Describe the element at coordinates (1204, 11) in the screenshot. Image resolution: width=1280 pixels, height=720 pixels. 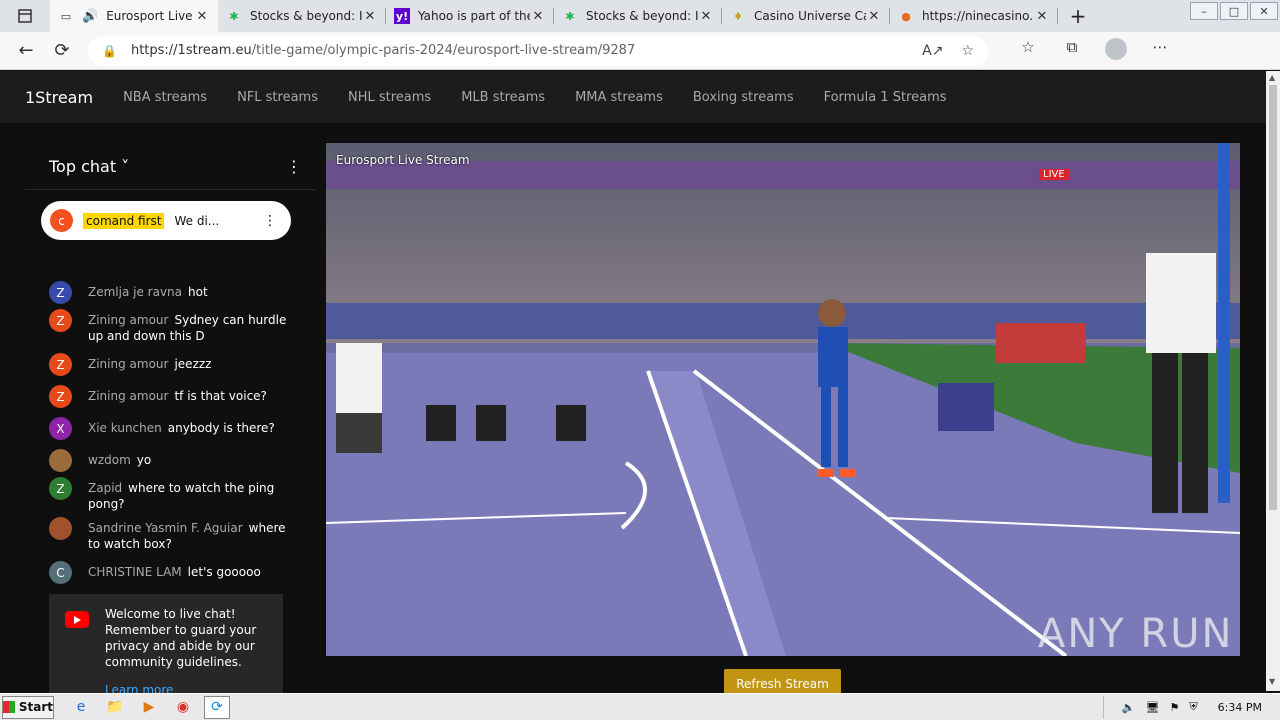
I see `minimize-button: –` at that location.